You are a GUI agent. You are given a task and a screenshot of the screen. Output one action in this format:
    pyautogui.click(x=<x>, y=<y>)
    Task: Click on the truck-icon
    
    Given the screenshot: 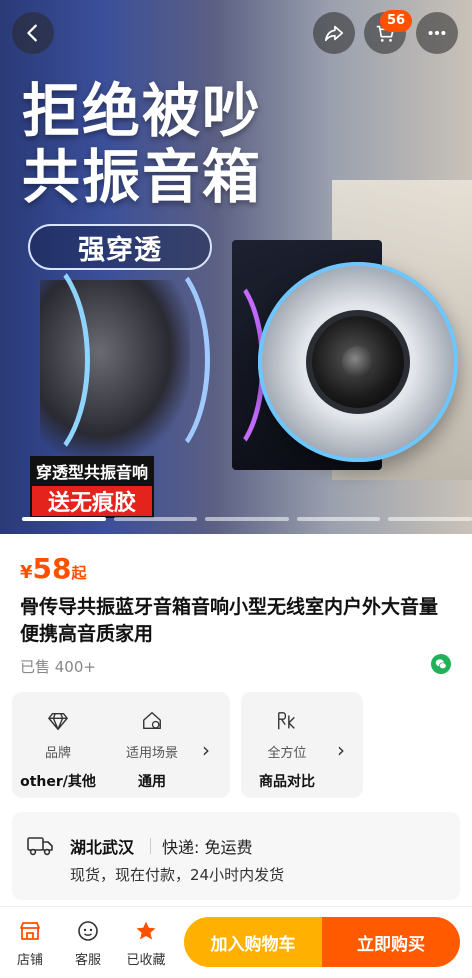 What is the action you would take?
    pyautogui.click(x=40, y=848)
    